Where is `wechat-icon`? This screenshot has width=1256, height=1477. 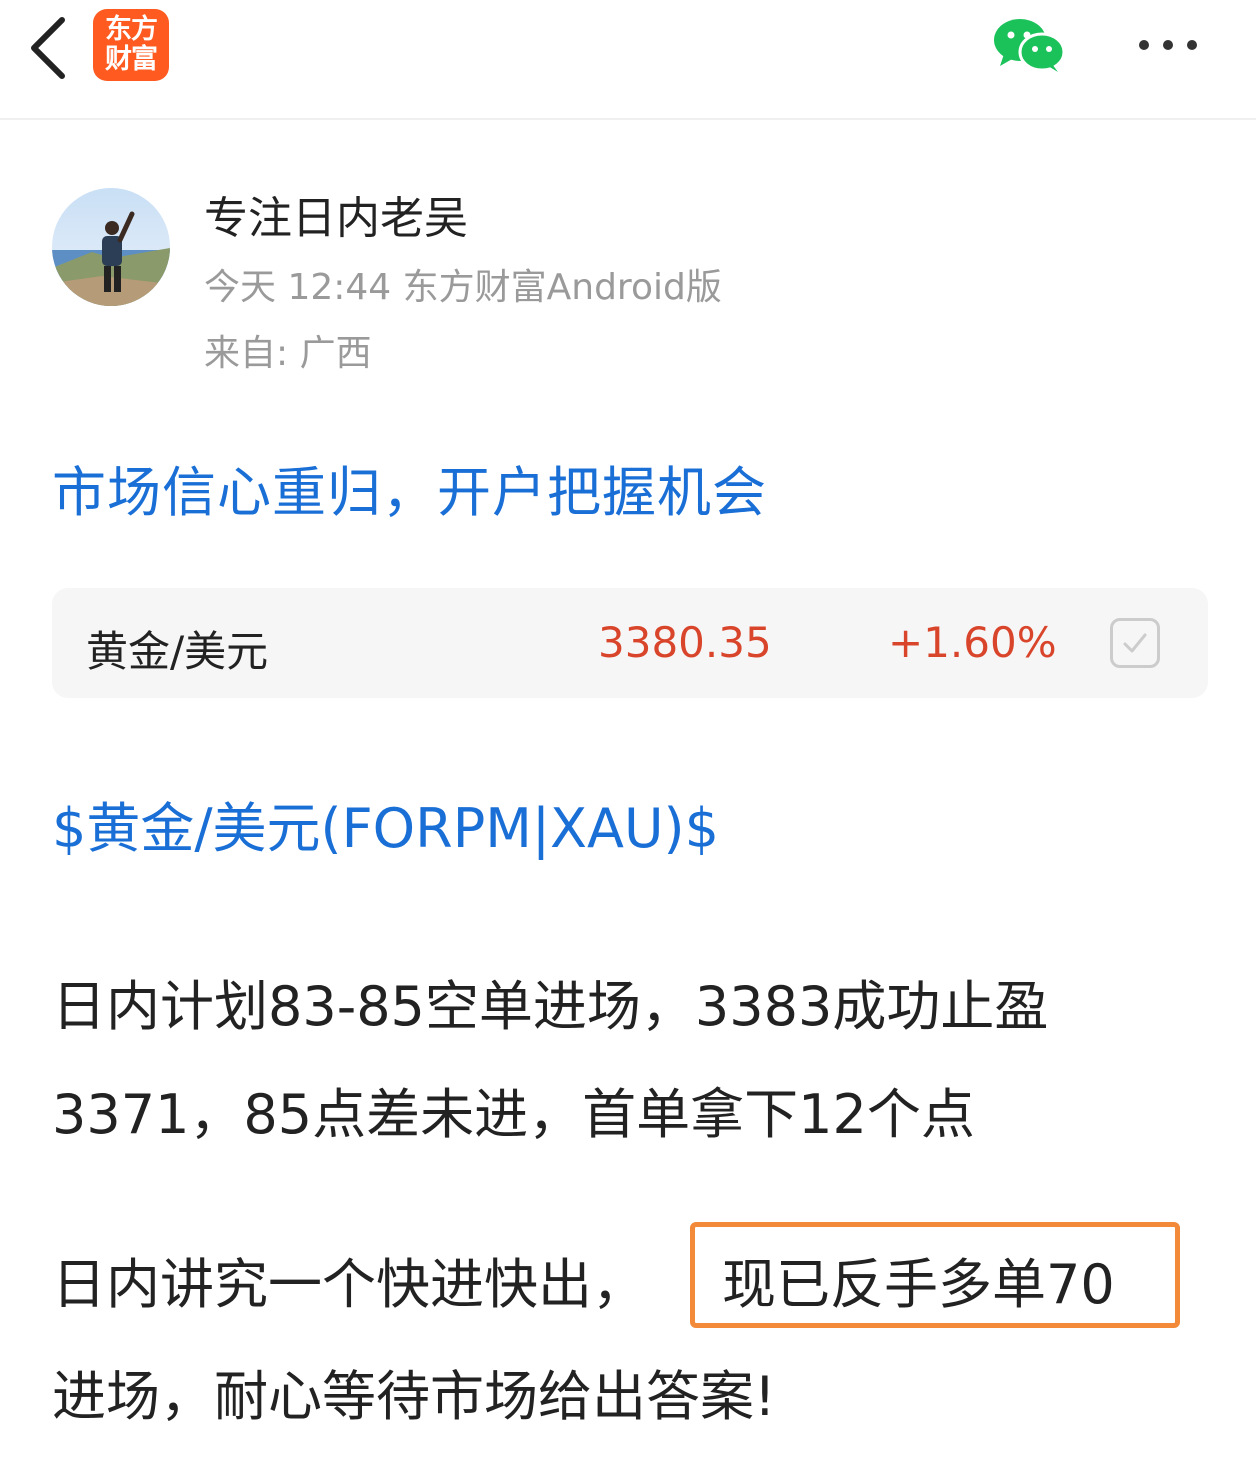 wechat-icon is located at coordinates (1030, 45).